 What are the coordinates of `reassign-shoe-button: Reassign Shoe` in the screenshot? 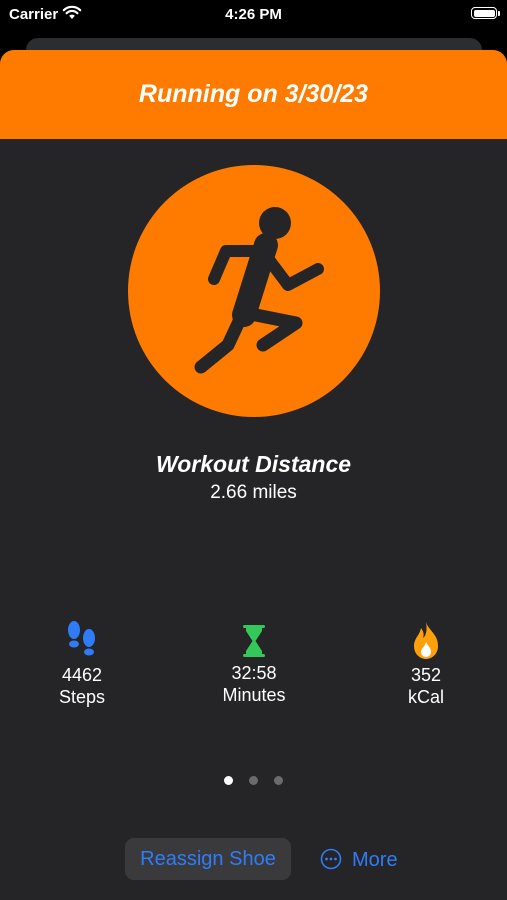 It's located at (208, 859).